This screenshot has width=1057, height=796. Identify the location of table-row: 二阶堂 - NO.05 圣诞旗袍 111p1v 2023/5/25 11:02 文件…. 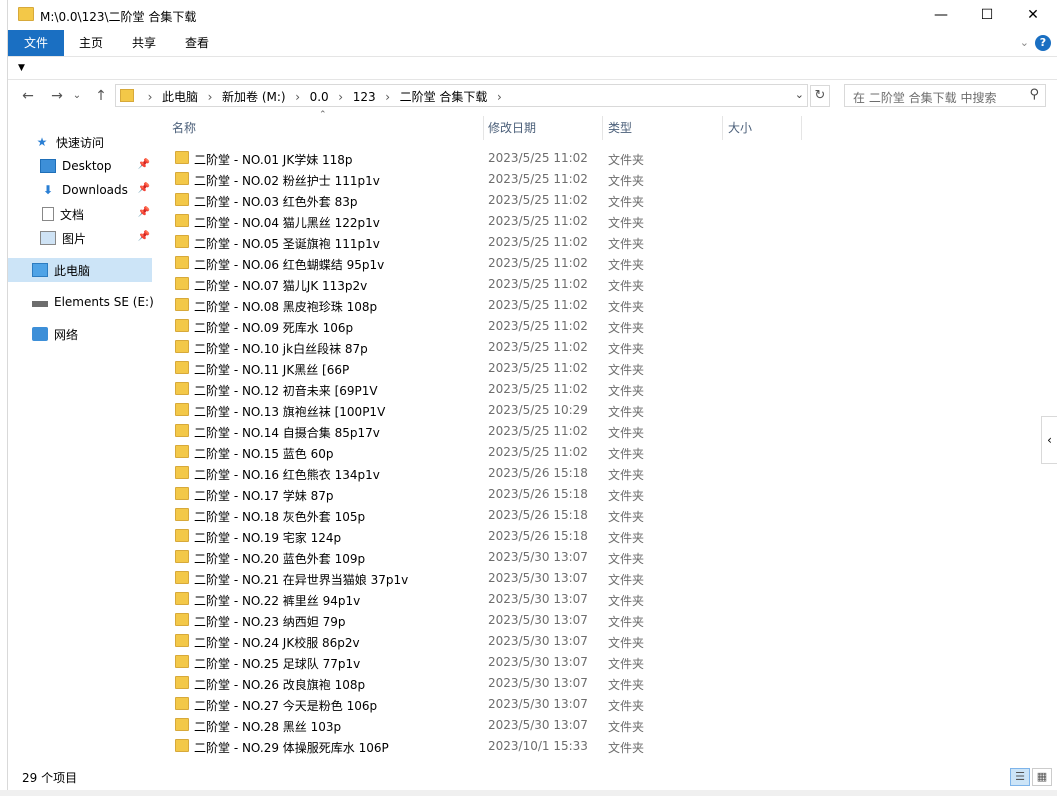
(472, 242).